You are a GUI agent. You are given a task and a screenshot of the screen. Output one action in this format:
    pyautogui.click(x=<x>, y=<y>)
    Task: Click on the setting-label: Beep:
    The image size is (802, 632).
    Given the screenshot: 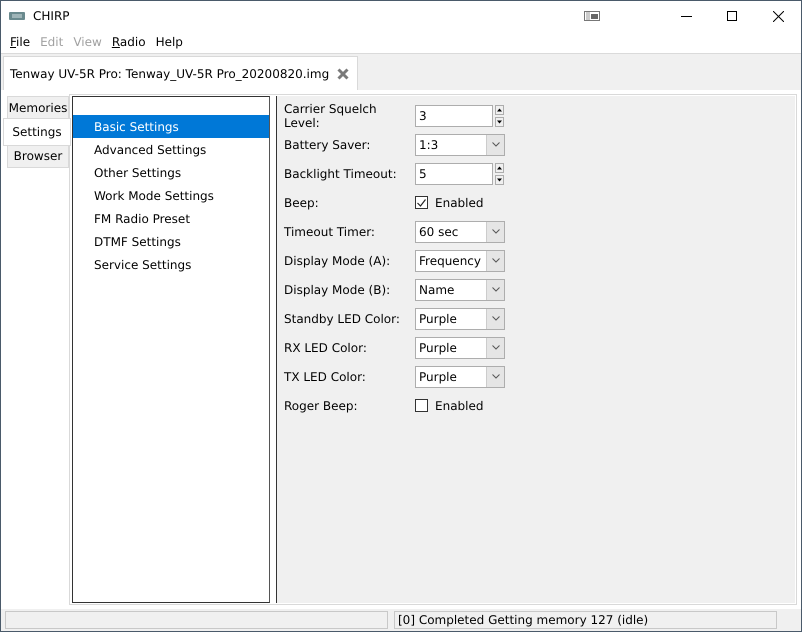 What is the action you would take?
    pyautogui.click(x=302, y=203)
    